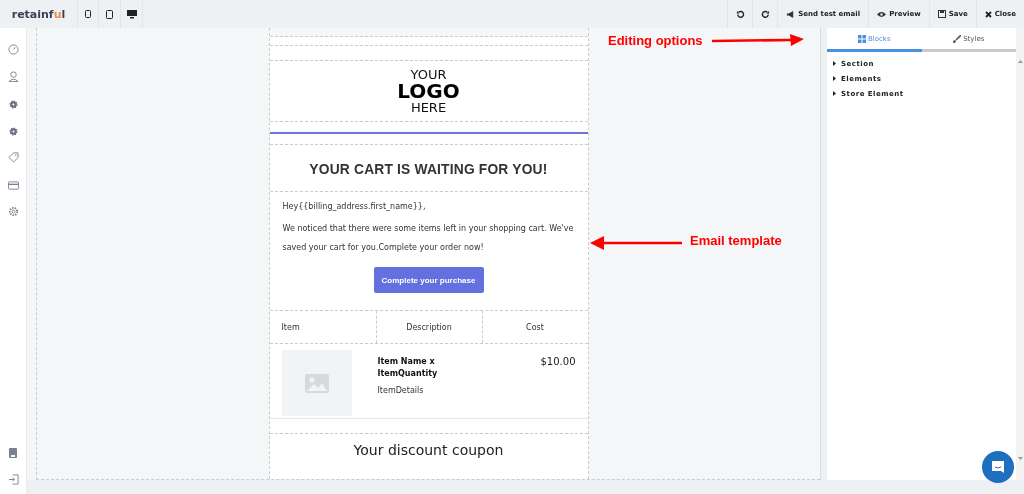 The height and width of the screenshot is (494, 1024). What do you see at coordinates (428, 74) in the screenshot?
I see `logo-text: YOUR` at bounding box center [428, 74].